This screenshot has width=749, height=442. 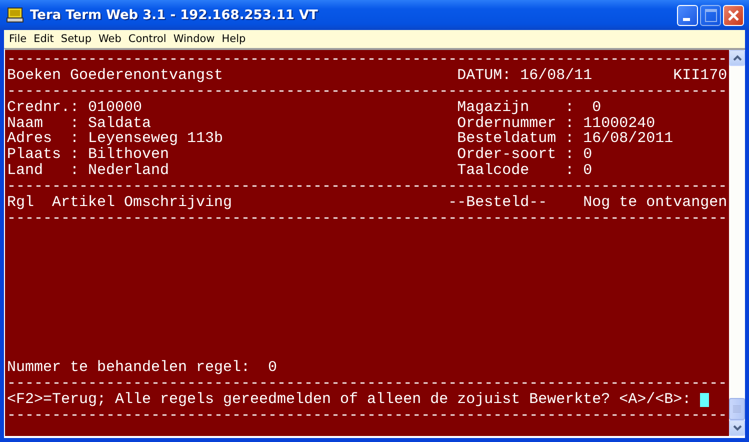 What do you see at coordinates (147, 39) in the screenshot?
I see `menu-item: Control` at bounding box center [147, 39].